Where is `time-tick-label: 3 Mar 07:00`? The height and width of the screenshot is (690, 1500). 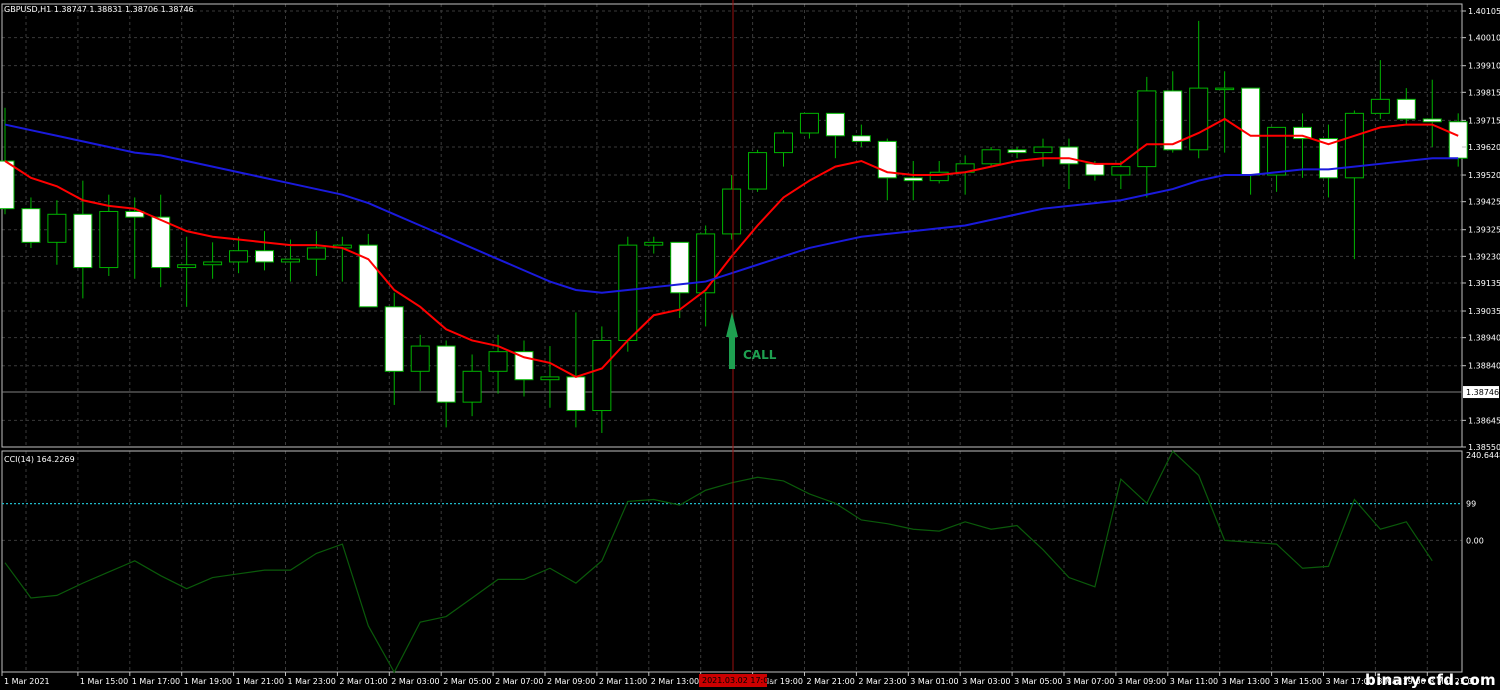
time-tick-label: 3 Mar 07:00 is located at coordinates (1090, 681).